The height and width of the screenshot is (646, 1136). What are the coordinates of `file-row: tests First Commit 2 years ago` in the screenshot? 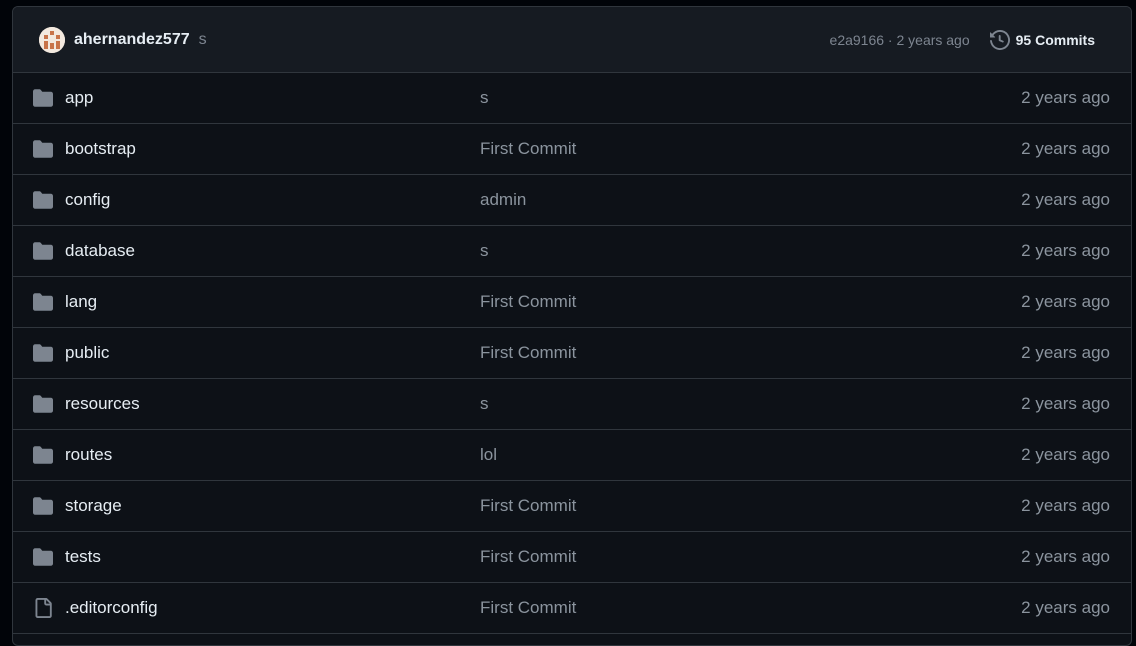 It's located at (572, 557).